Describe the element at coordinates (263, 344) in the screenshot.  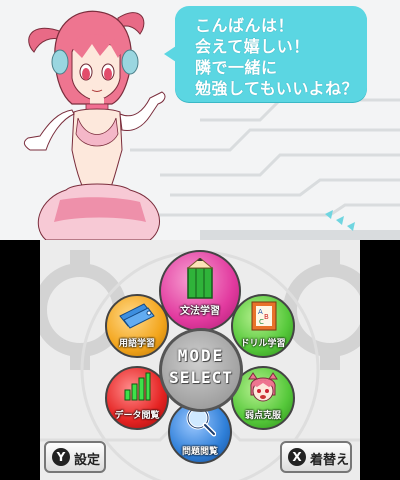
I see `drill-label: ドリル学習` at that location.